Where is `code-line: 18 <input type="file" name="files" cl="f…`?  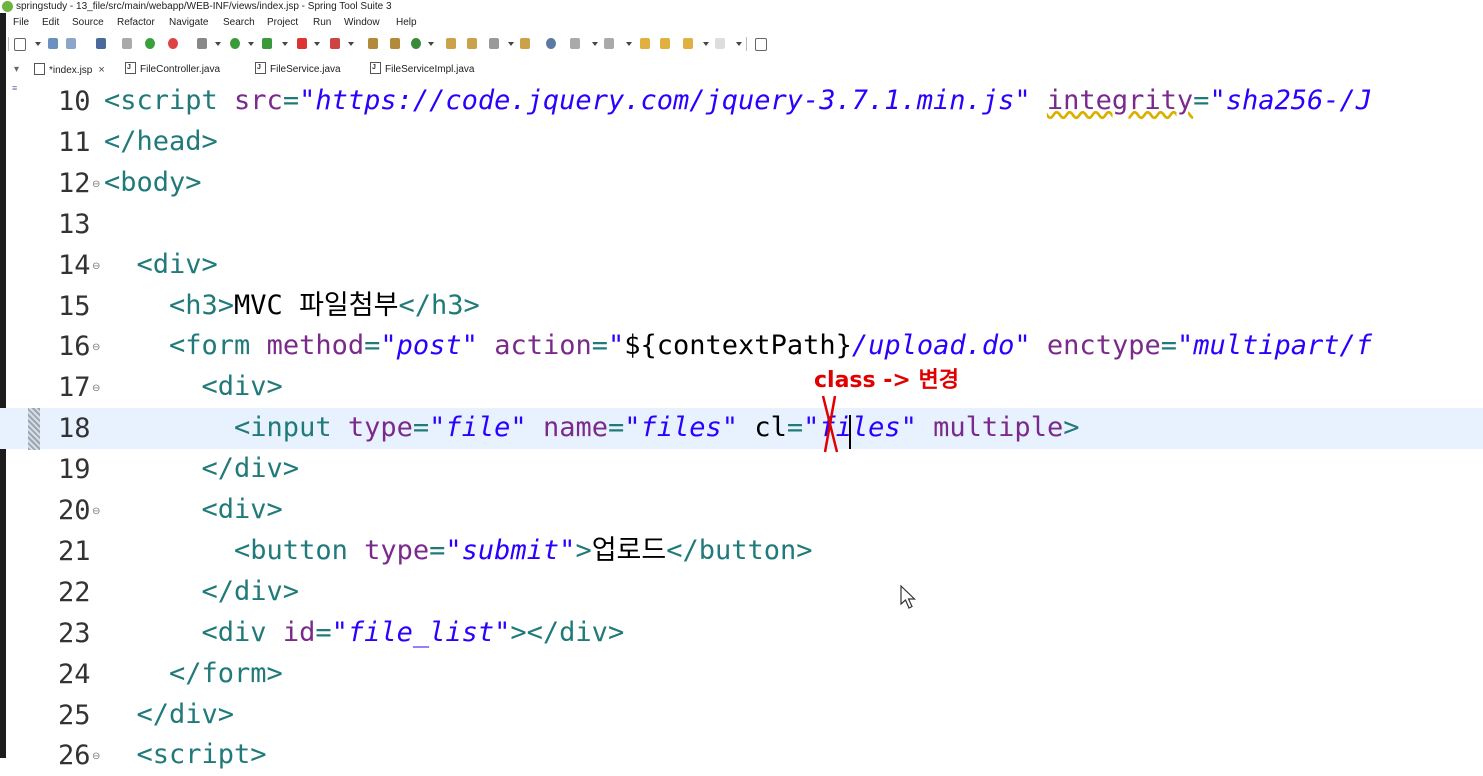
code-line: 18 <input type="file" name="files" cl="f… is located at coordinates (741, 428).